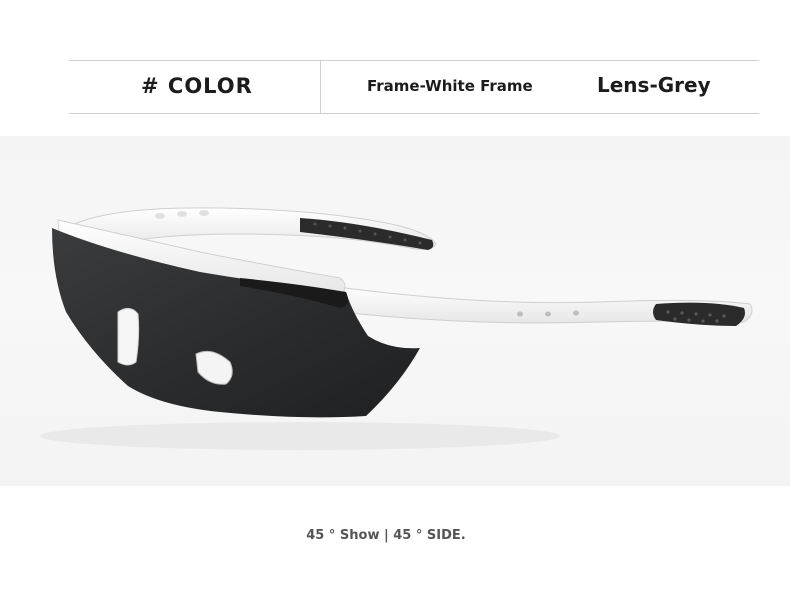 This screenshot has height=600, width=790. What do you see at coordinates (450, 86) in the screenshot?
I see `frame-color-label: Frame-White Frame` at bounding box center [450, 86].